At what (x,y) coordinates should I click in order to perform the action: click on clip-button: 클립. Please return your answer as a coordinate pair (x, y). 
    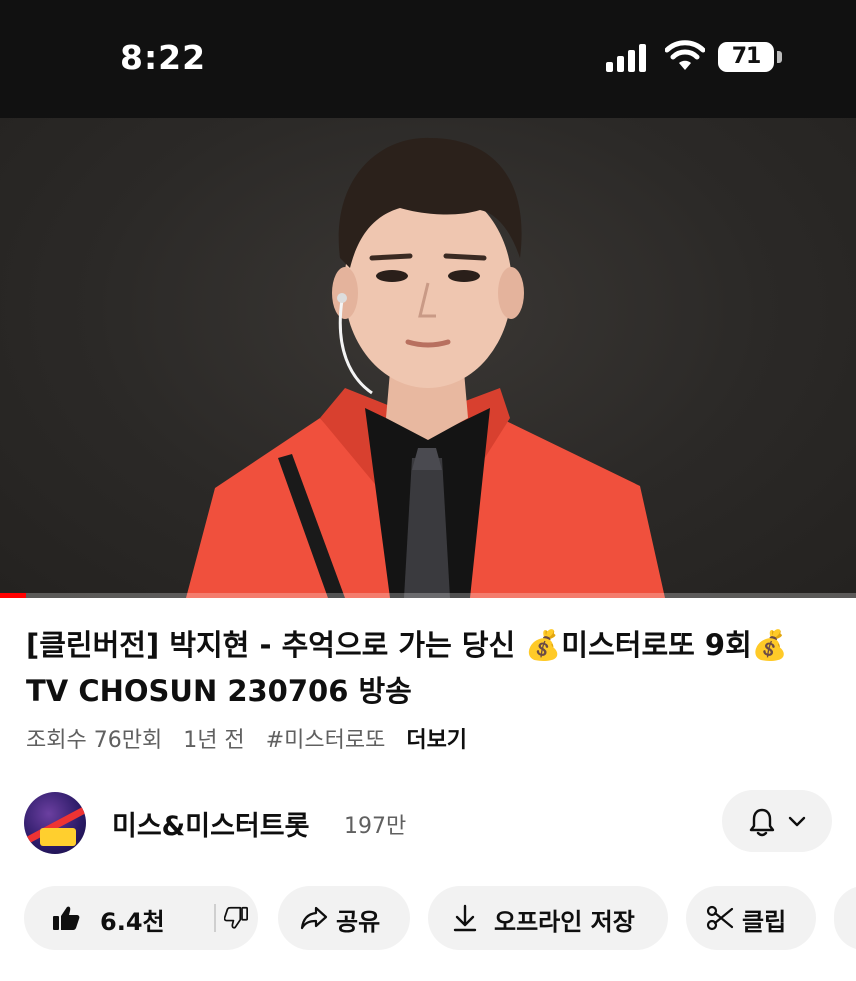
    Looking at the image, I should click on (751, 918).